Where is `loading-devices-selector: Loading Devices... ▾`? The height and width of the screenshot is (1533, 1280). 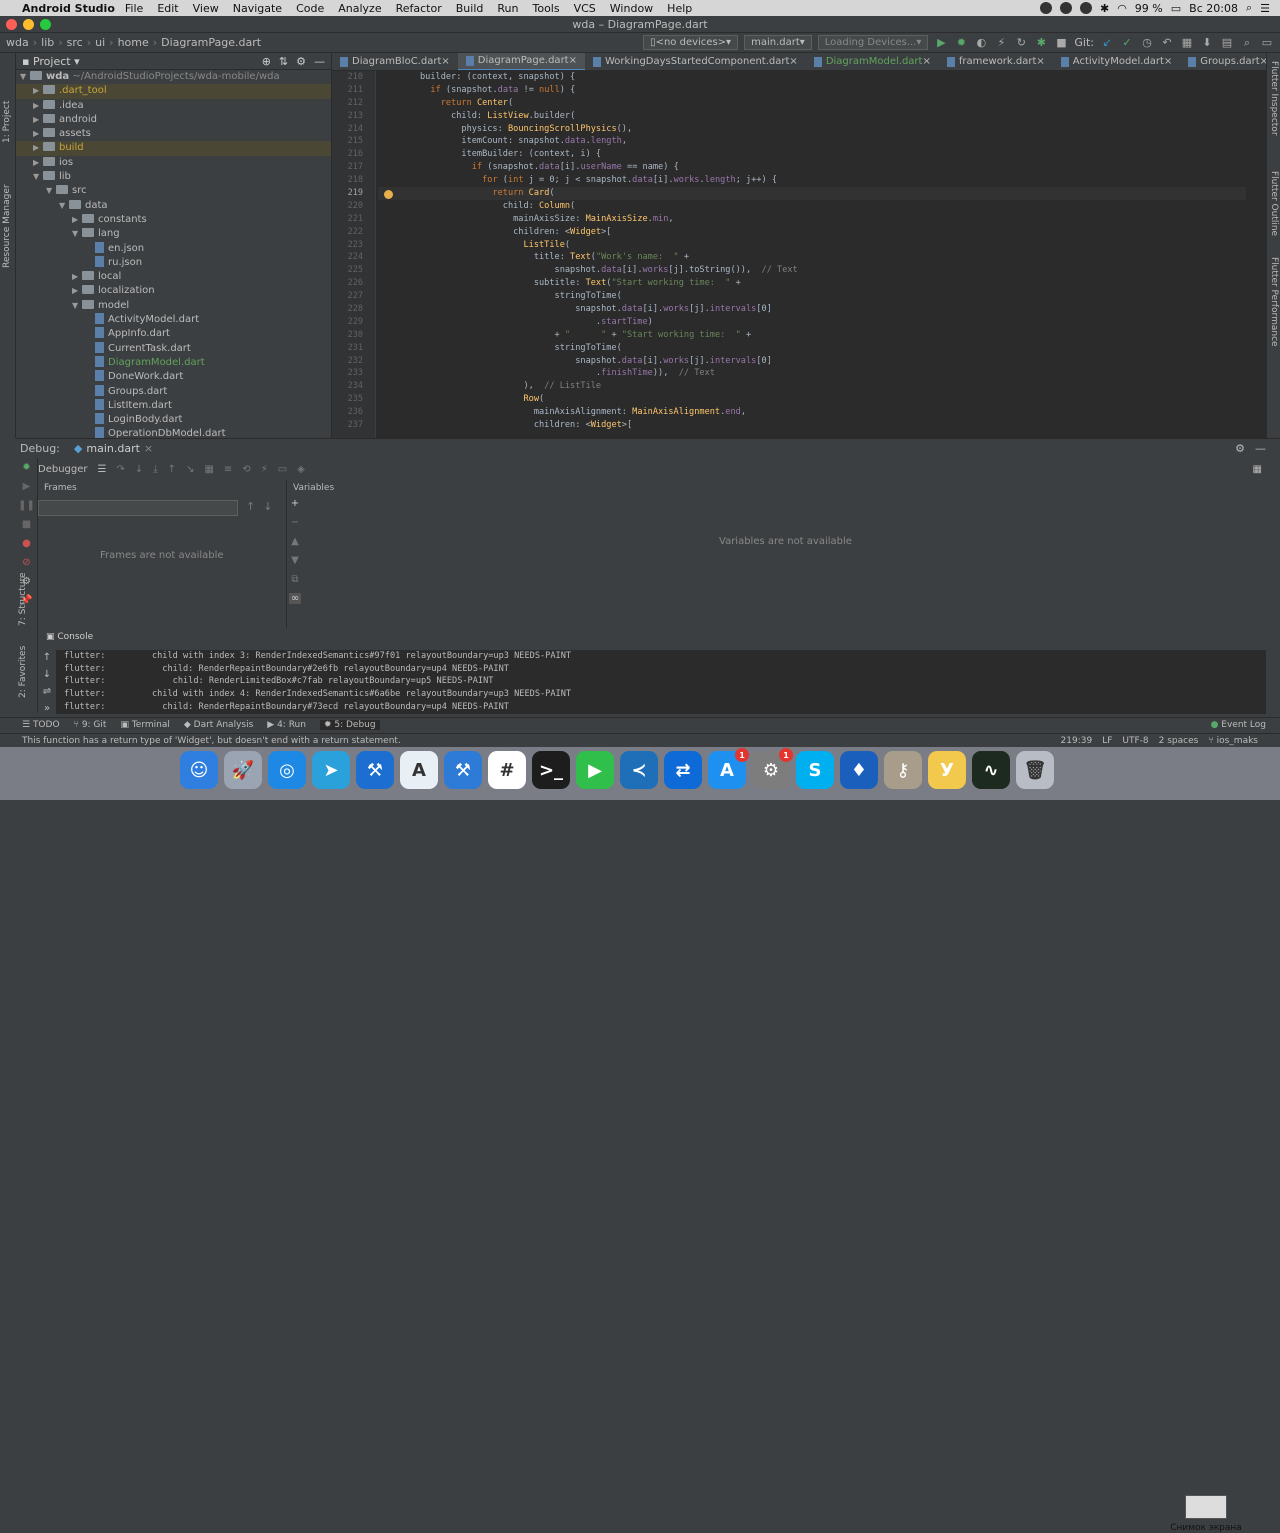
loading-devices-selector: Loading Devices... ▾ is located at coordinates (873, 42).